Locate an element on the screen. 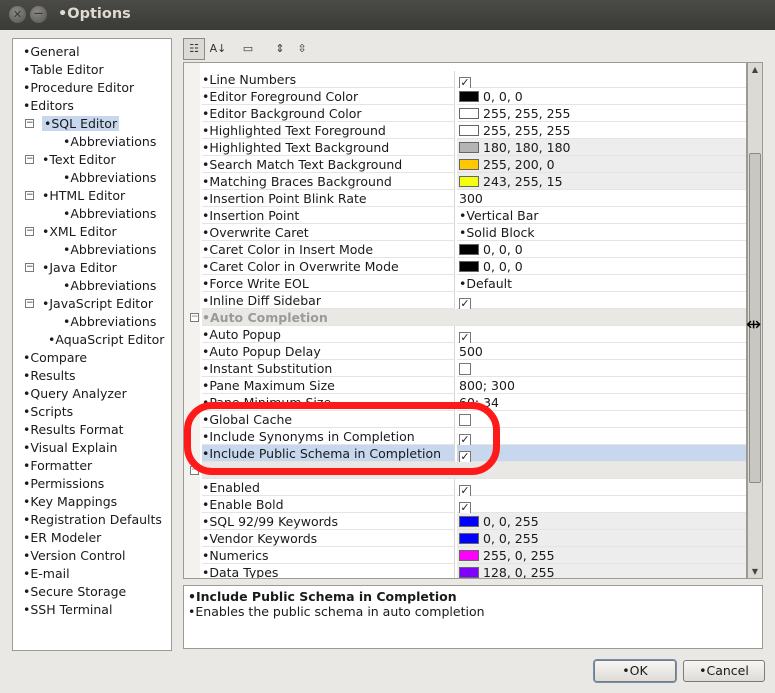 The image size is (775, 693). property-row: •Overwrite Caret •Solid Block is located at coordinates (473, 232).